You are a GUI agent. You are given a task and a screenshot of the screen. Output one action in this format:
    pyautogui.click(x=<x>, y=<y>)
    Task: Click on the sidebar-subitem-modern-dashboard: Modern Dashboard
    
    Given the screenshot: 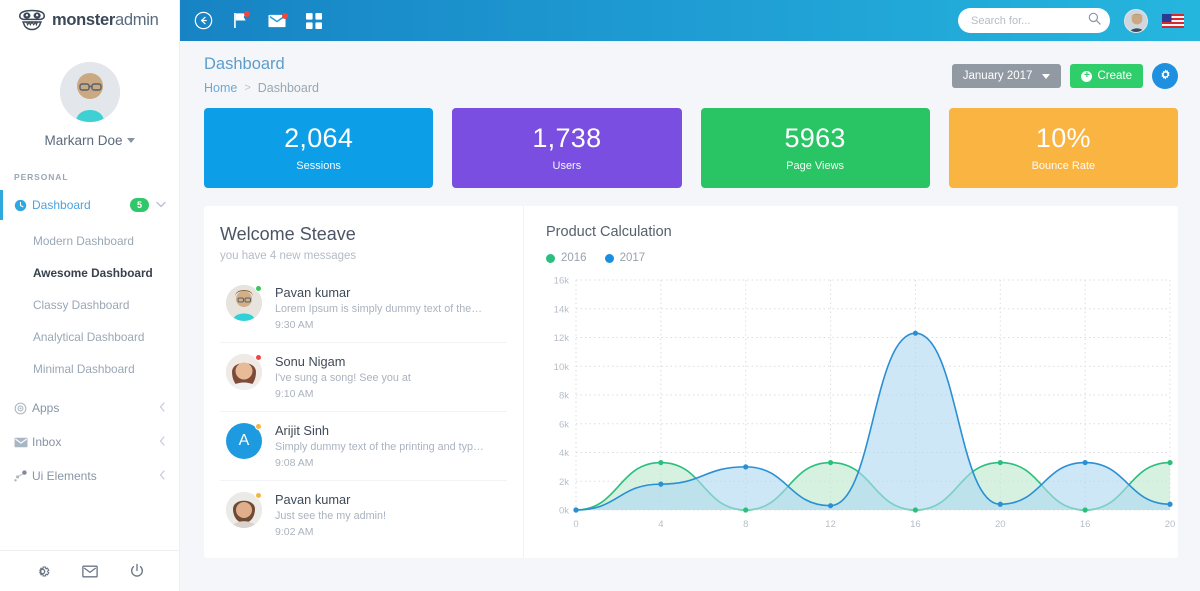 What is the action you would take?
    pyautogui.click(x=89, y=241)
    